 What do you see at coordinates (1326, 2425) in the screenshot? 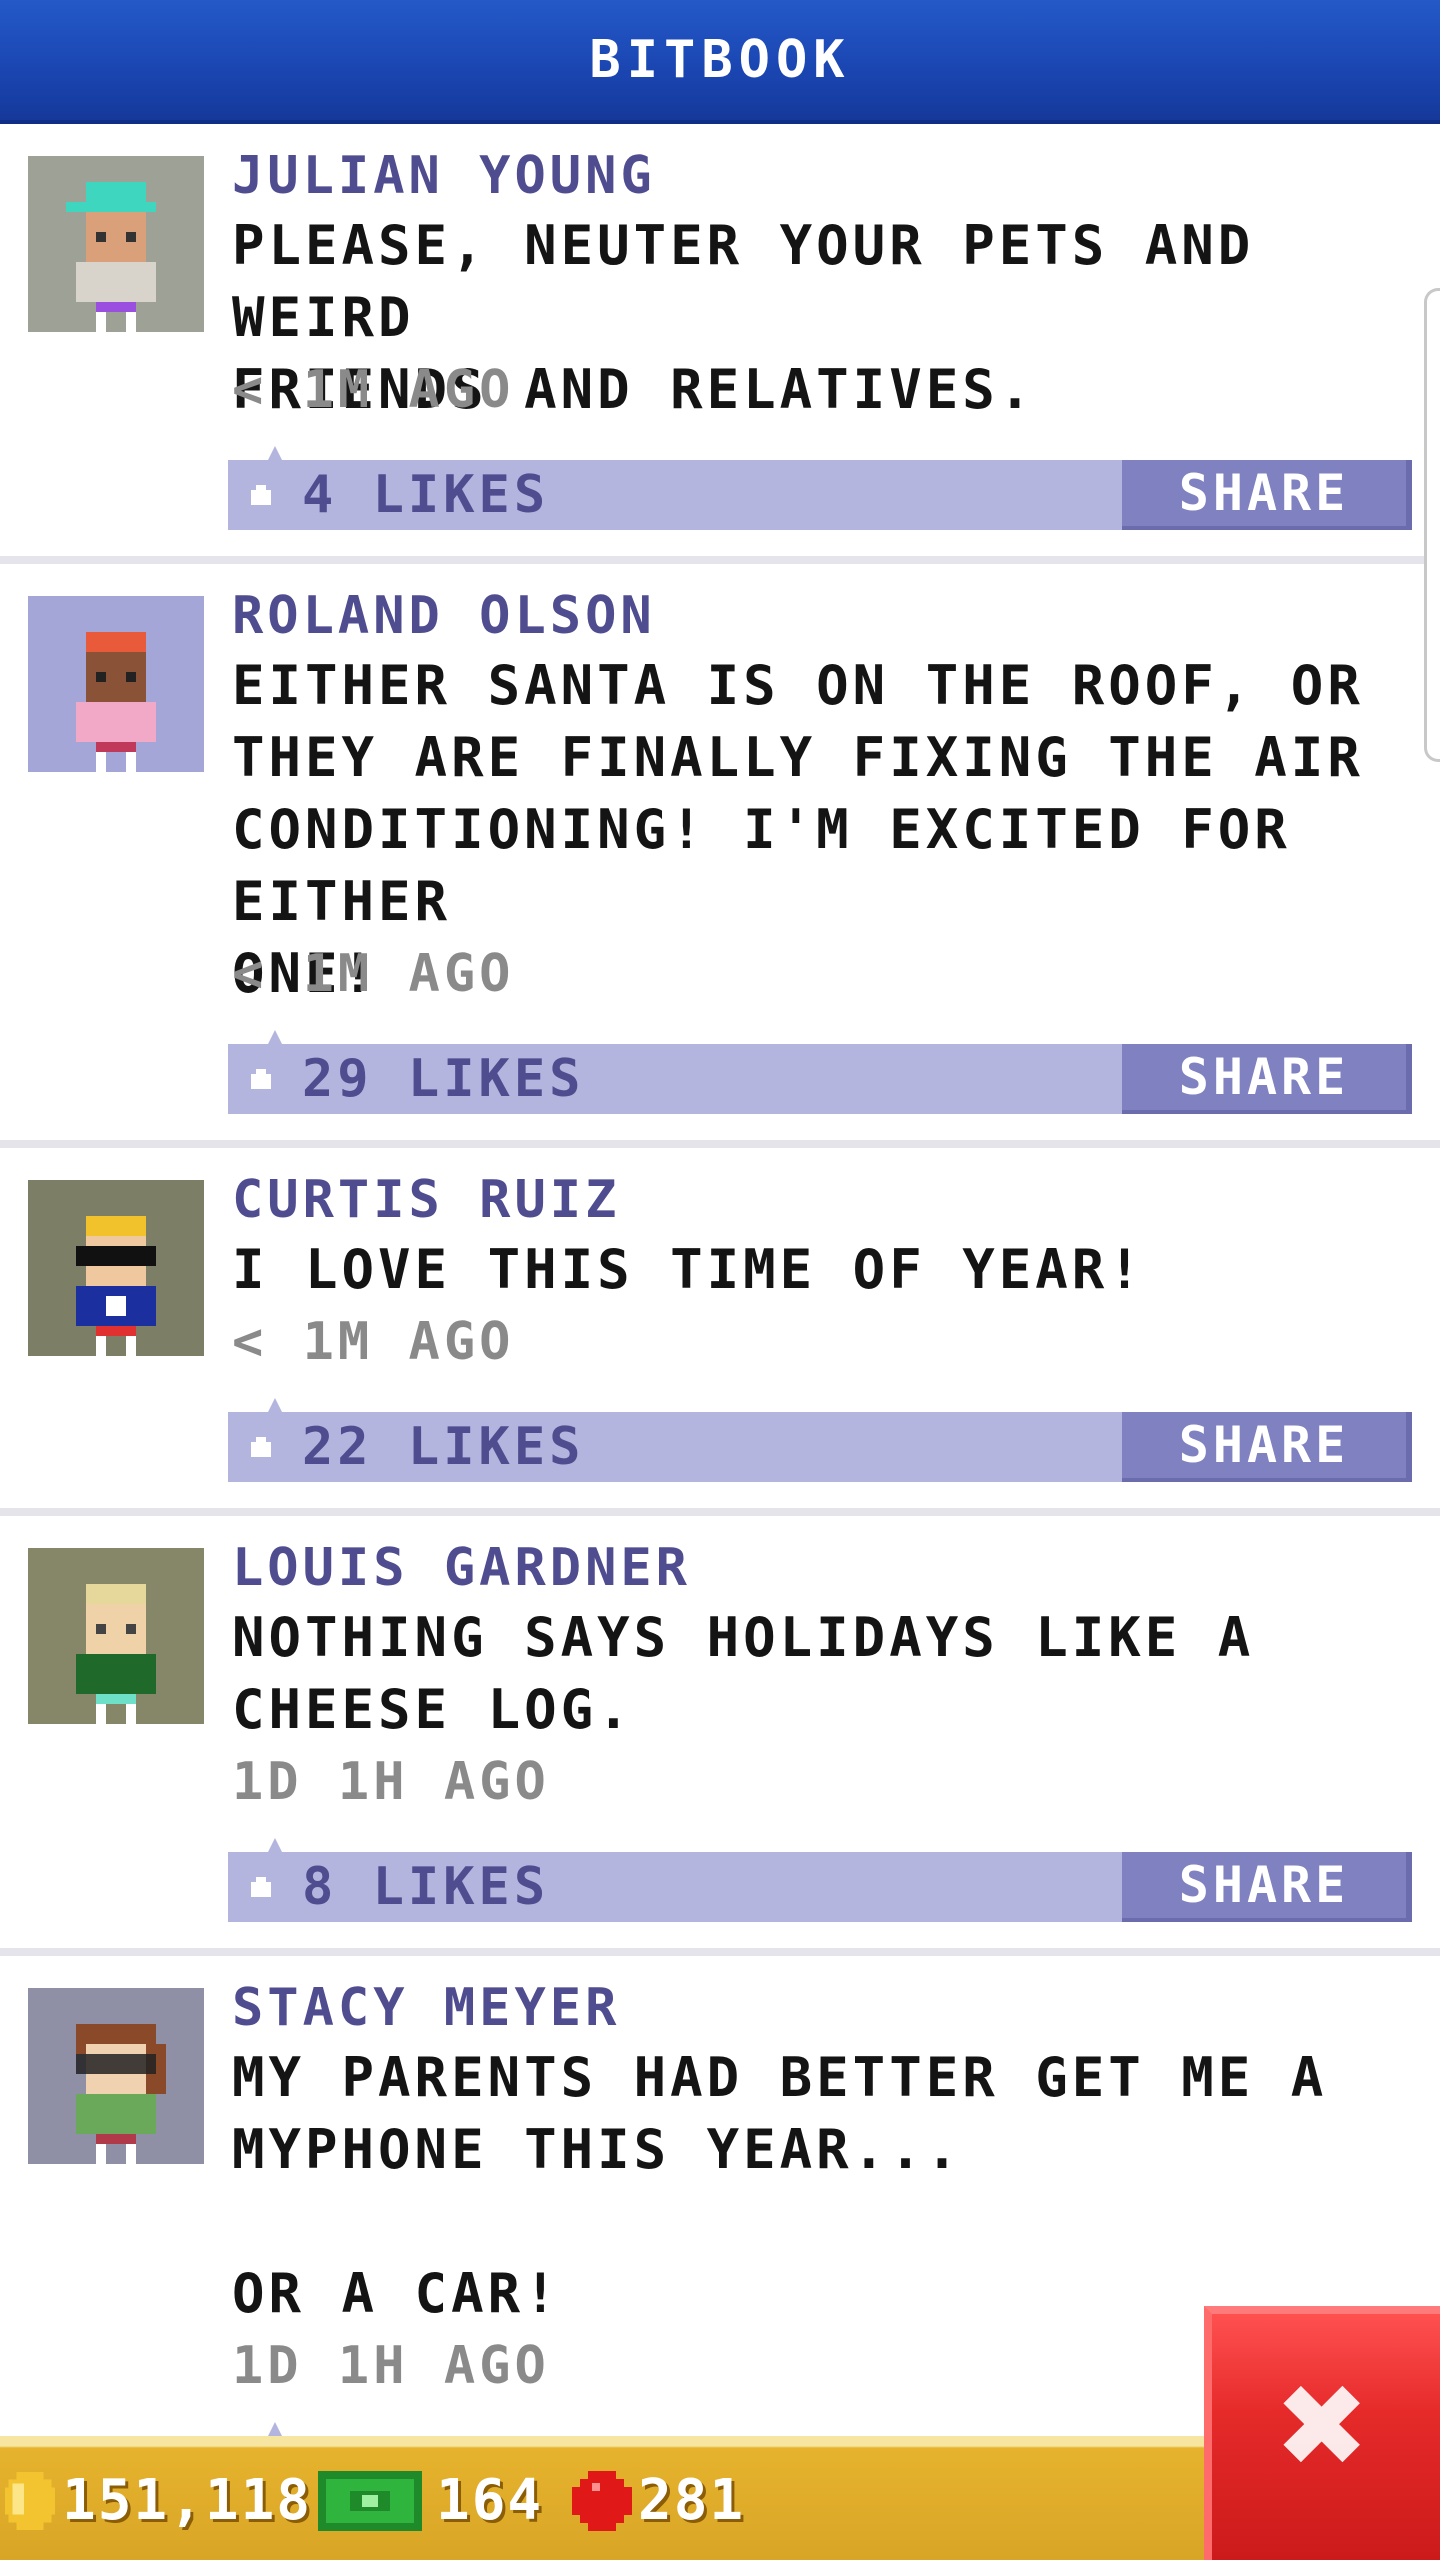
I see `close-icon: ✖` at bounding box center [1326, 2425].